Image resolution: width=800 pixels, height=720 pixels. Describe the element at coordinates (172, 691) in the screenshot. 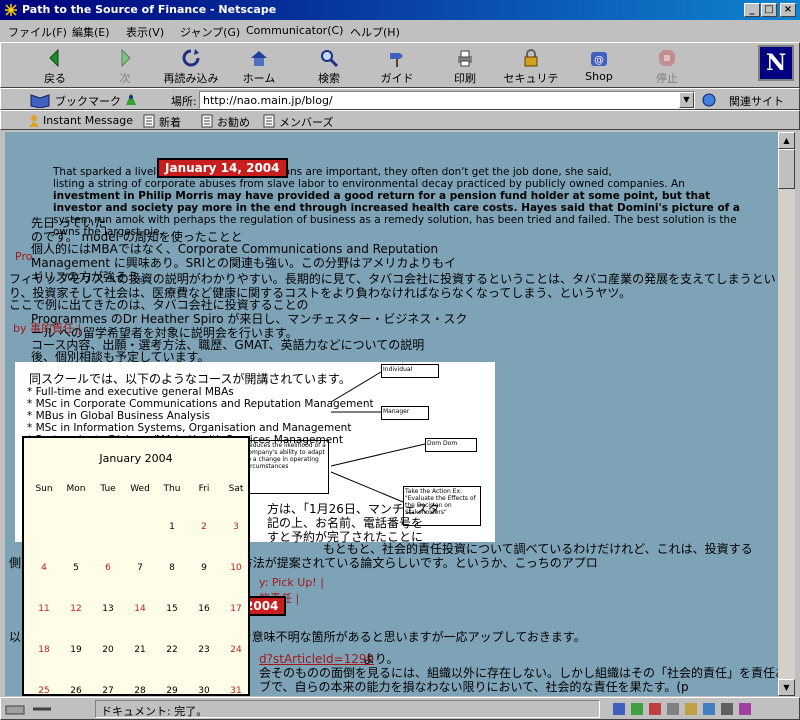

I see `calendar-day: 29` at that location.